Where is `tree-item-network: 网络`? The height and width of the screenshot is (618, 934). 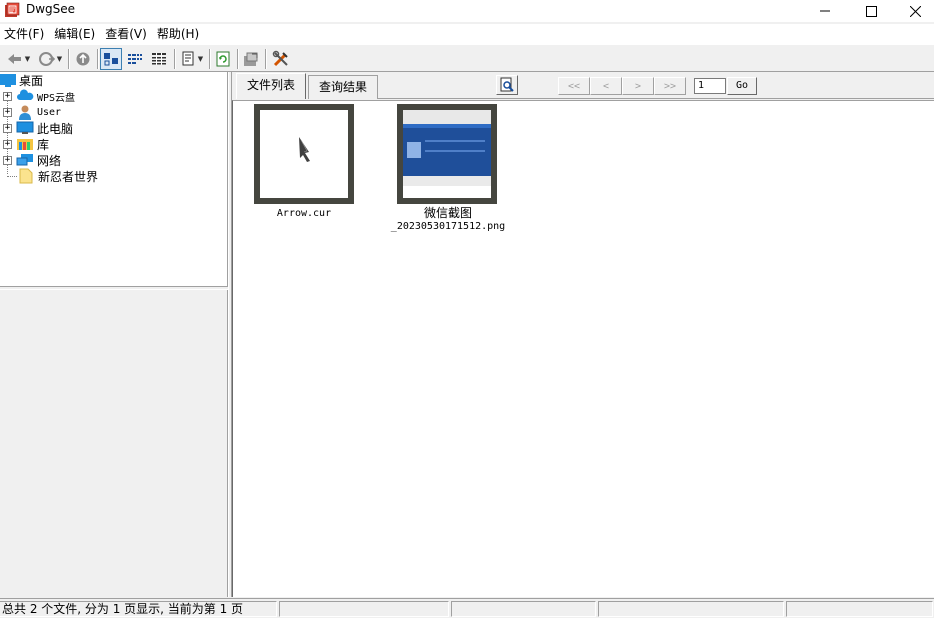
tree-item-network: 网络 is located at coordinates (38, 160).